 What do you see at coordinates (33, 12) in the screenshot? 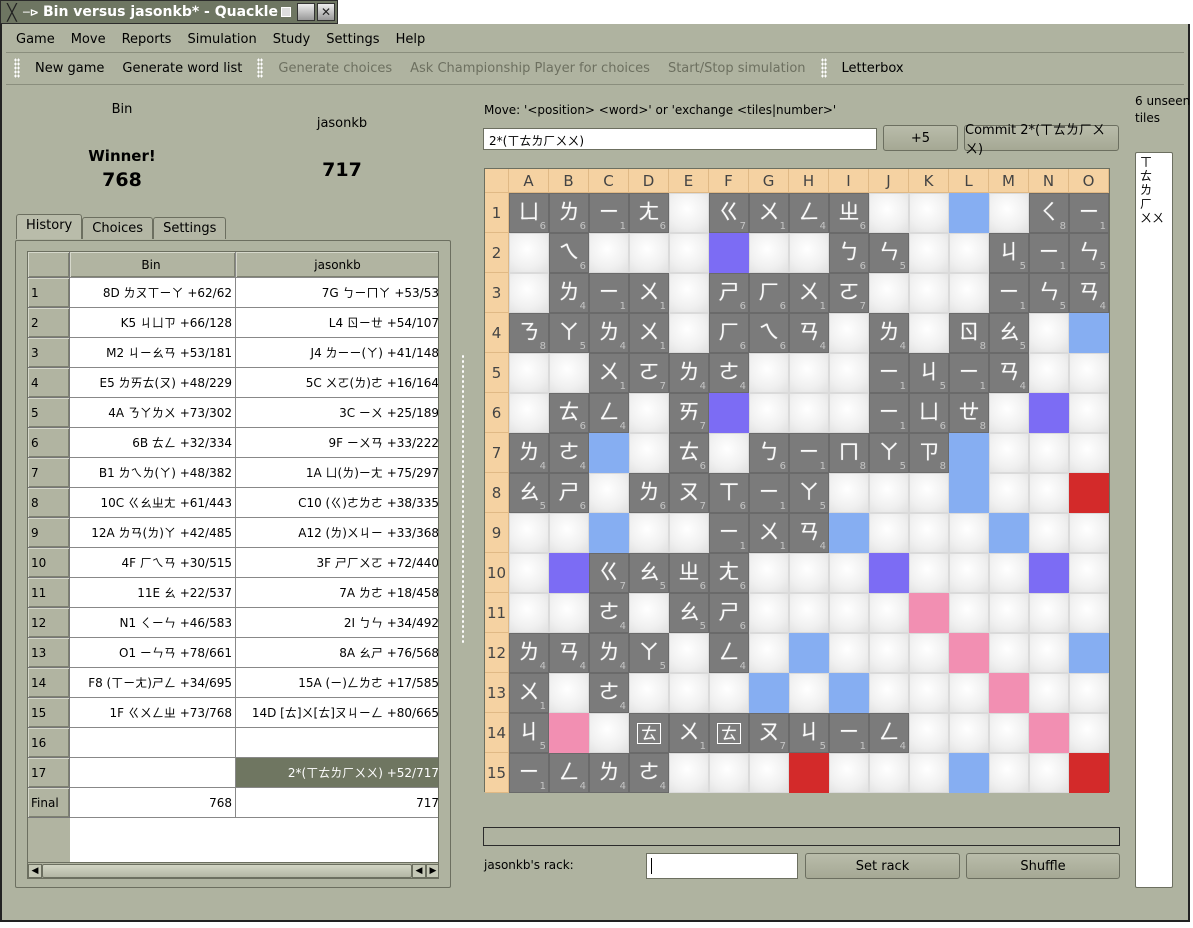
I see `pin-icon: ─⊳` at bounding box center [33, 12].